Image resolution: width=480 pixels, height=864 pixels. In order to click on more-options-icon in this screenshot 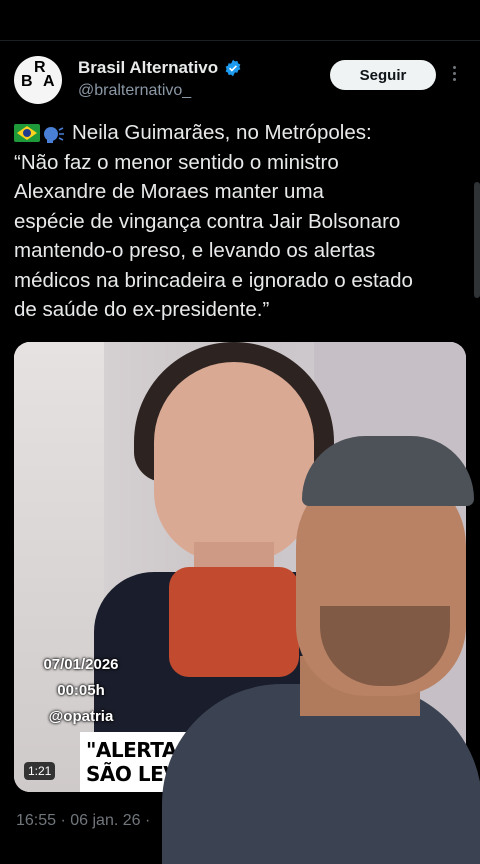, I will do `click(454, 75)`.